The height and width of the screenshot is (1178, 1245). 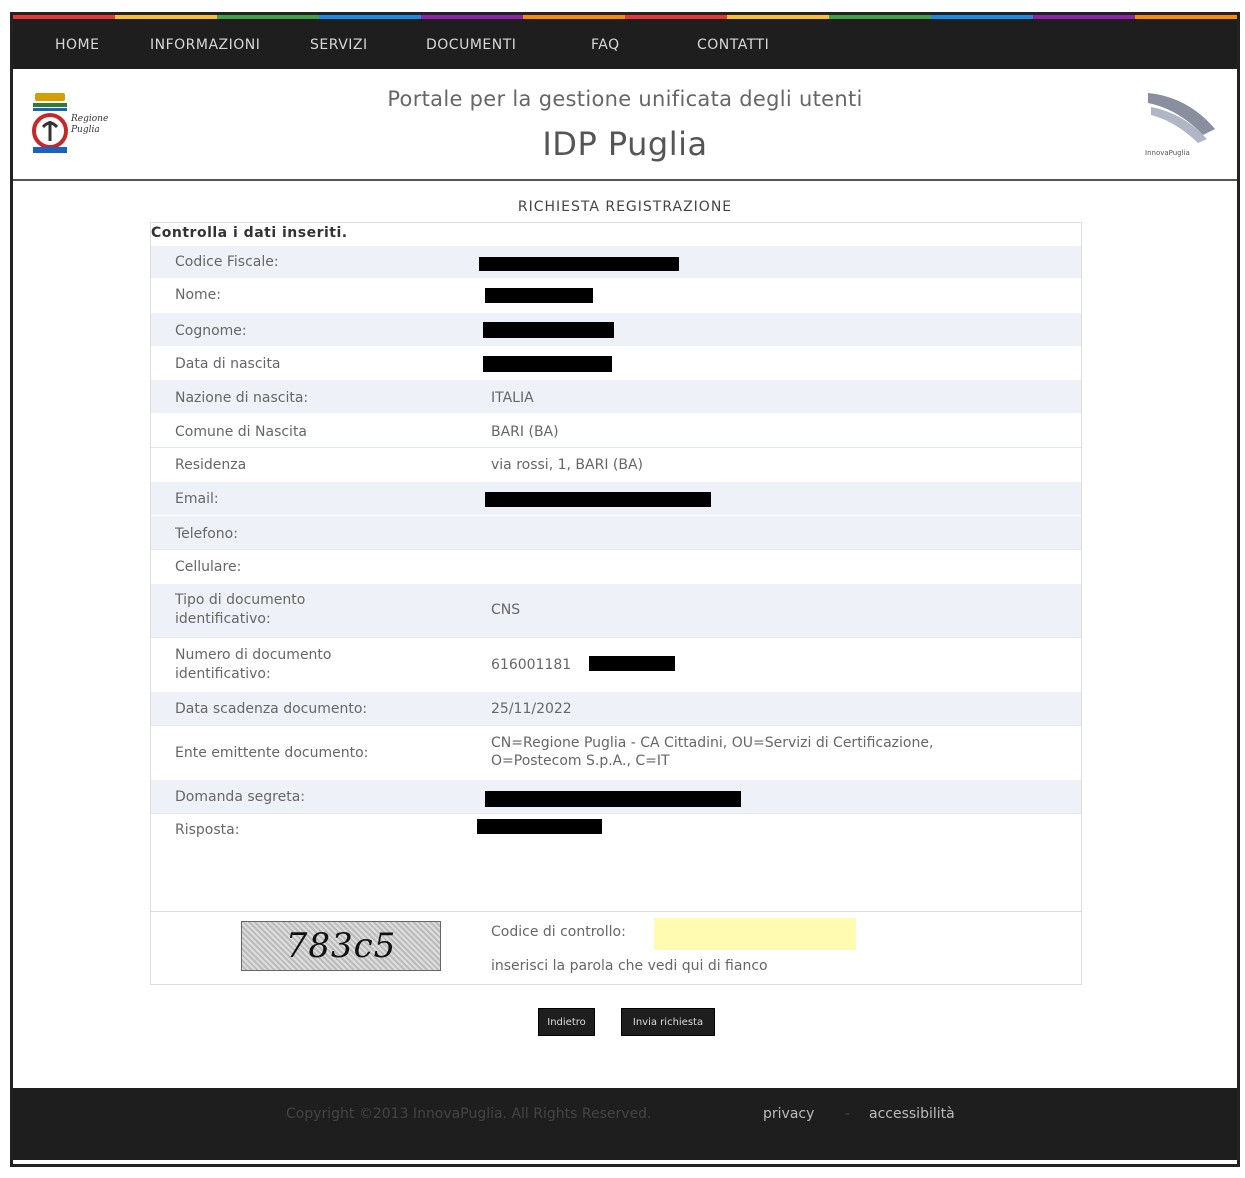 I want to click on nav-home: HOME, so click(x=77, y=45).